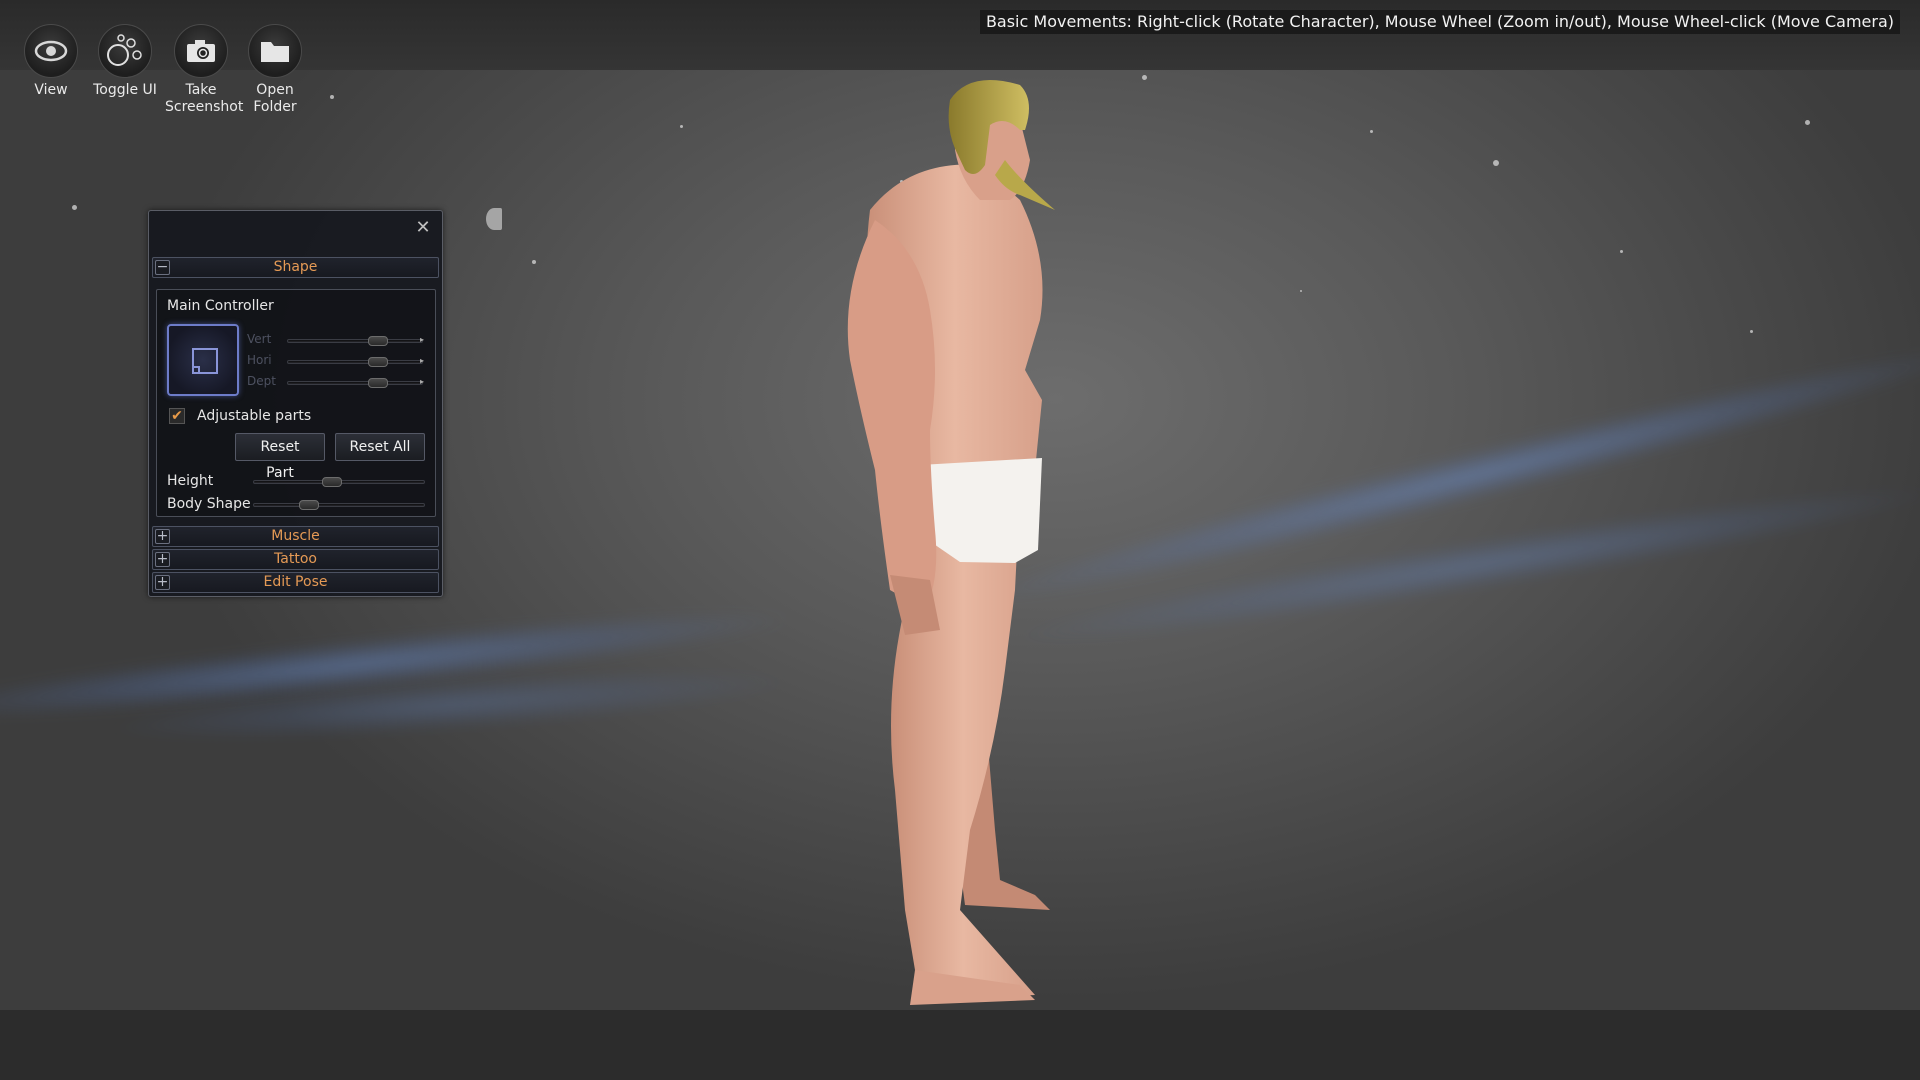 Image resolution: width=1920 pixels, height=1080 pixels. What do you see at coordinates (196, 370) in the screenshot?
I see `controller-small-square-icon` at bounding box center [196, 370].